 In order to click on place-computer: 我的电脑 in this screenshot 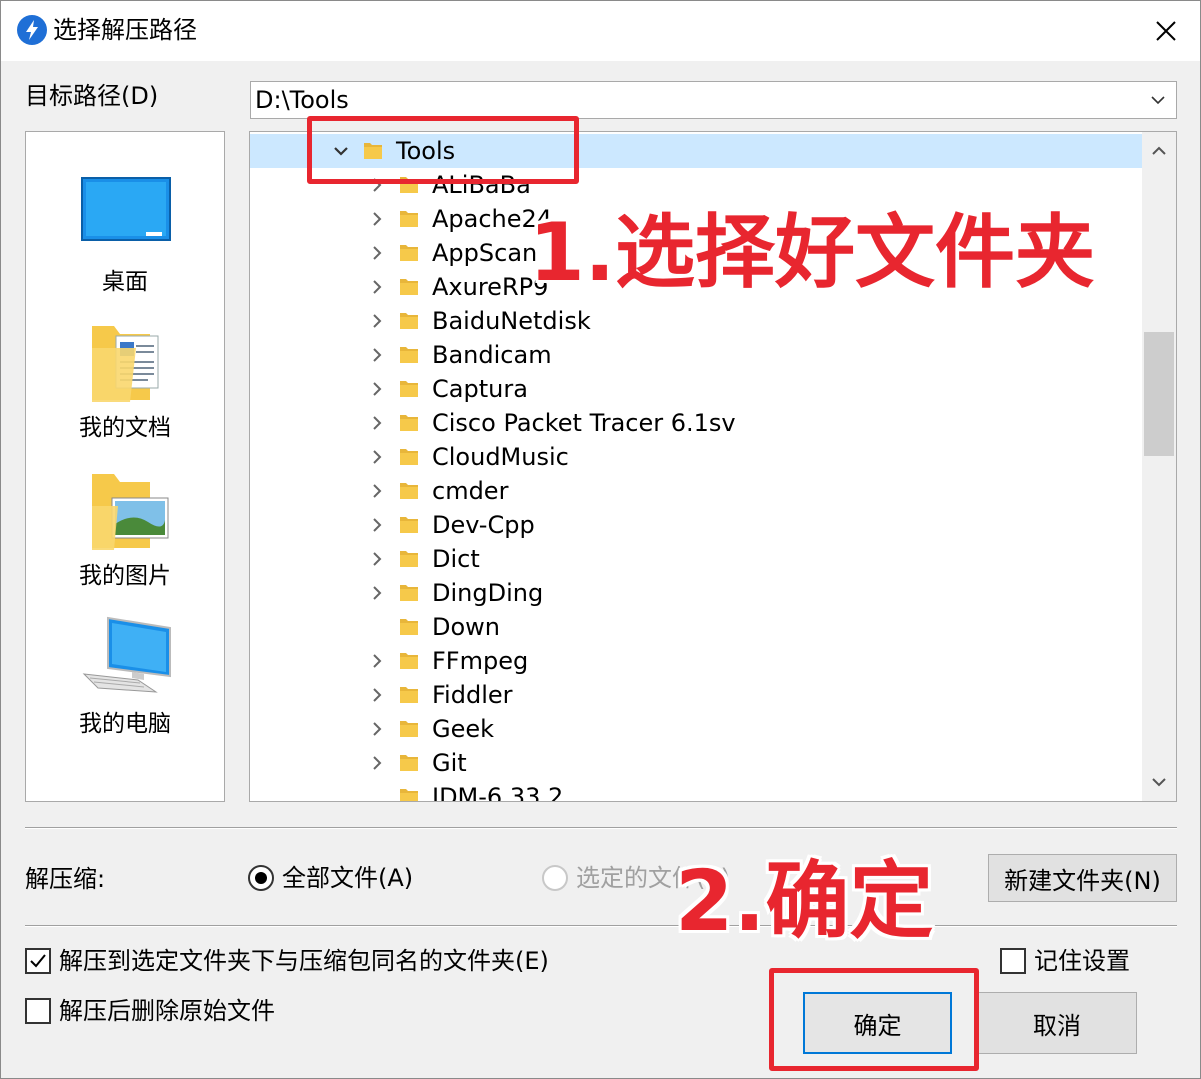, I will do `click(125, 688)`.